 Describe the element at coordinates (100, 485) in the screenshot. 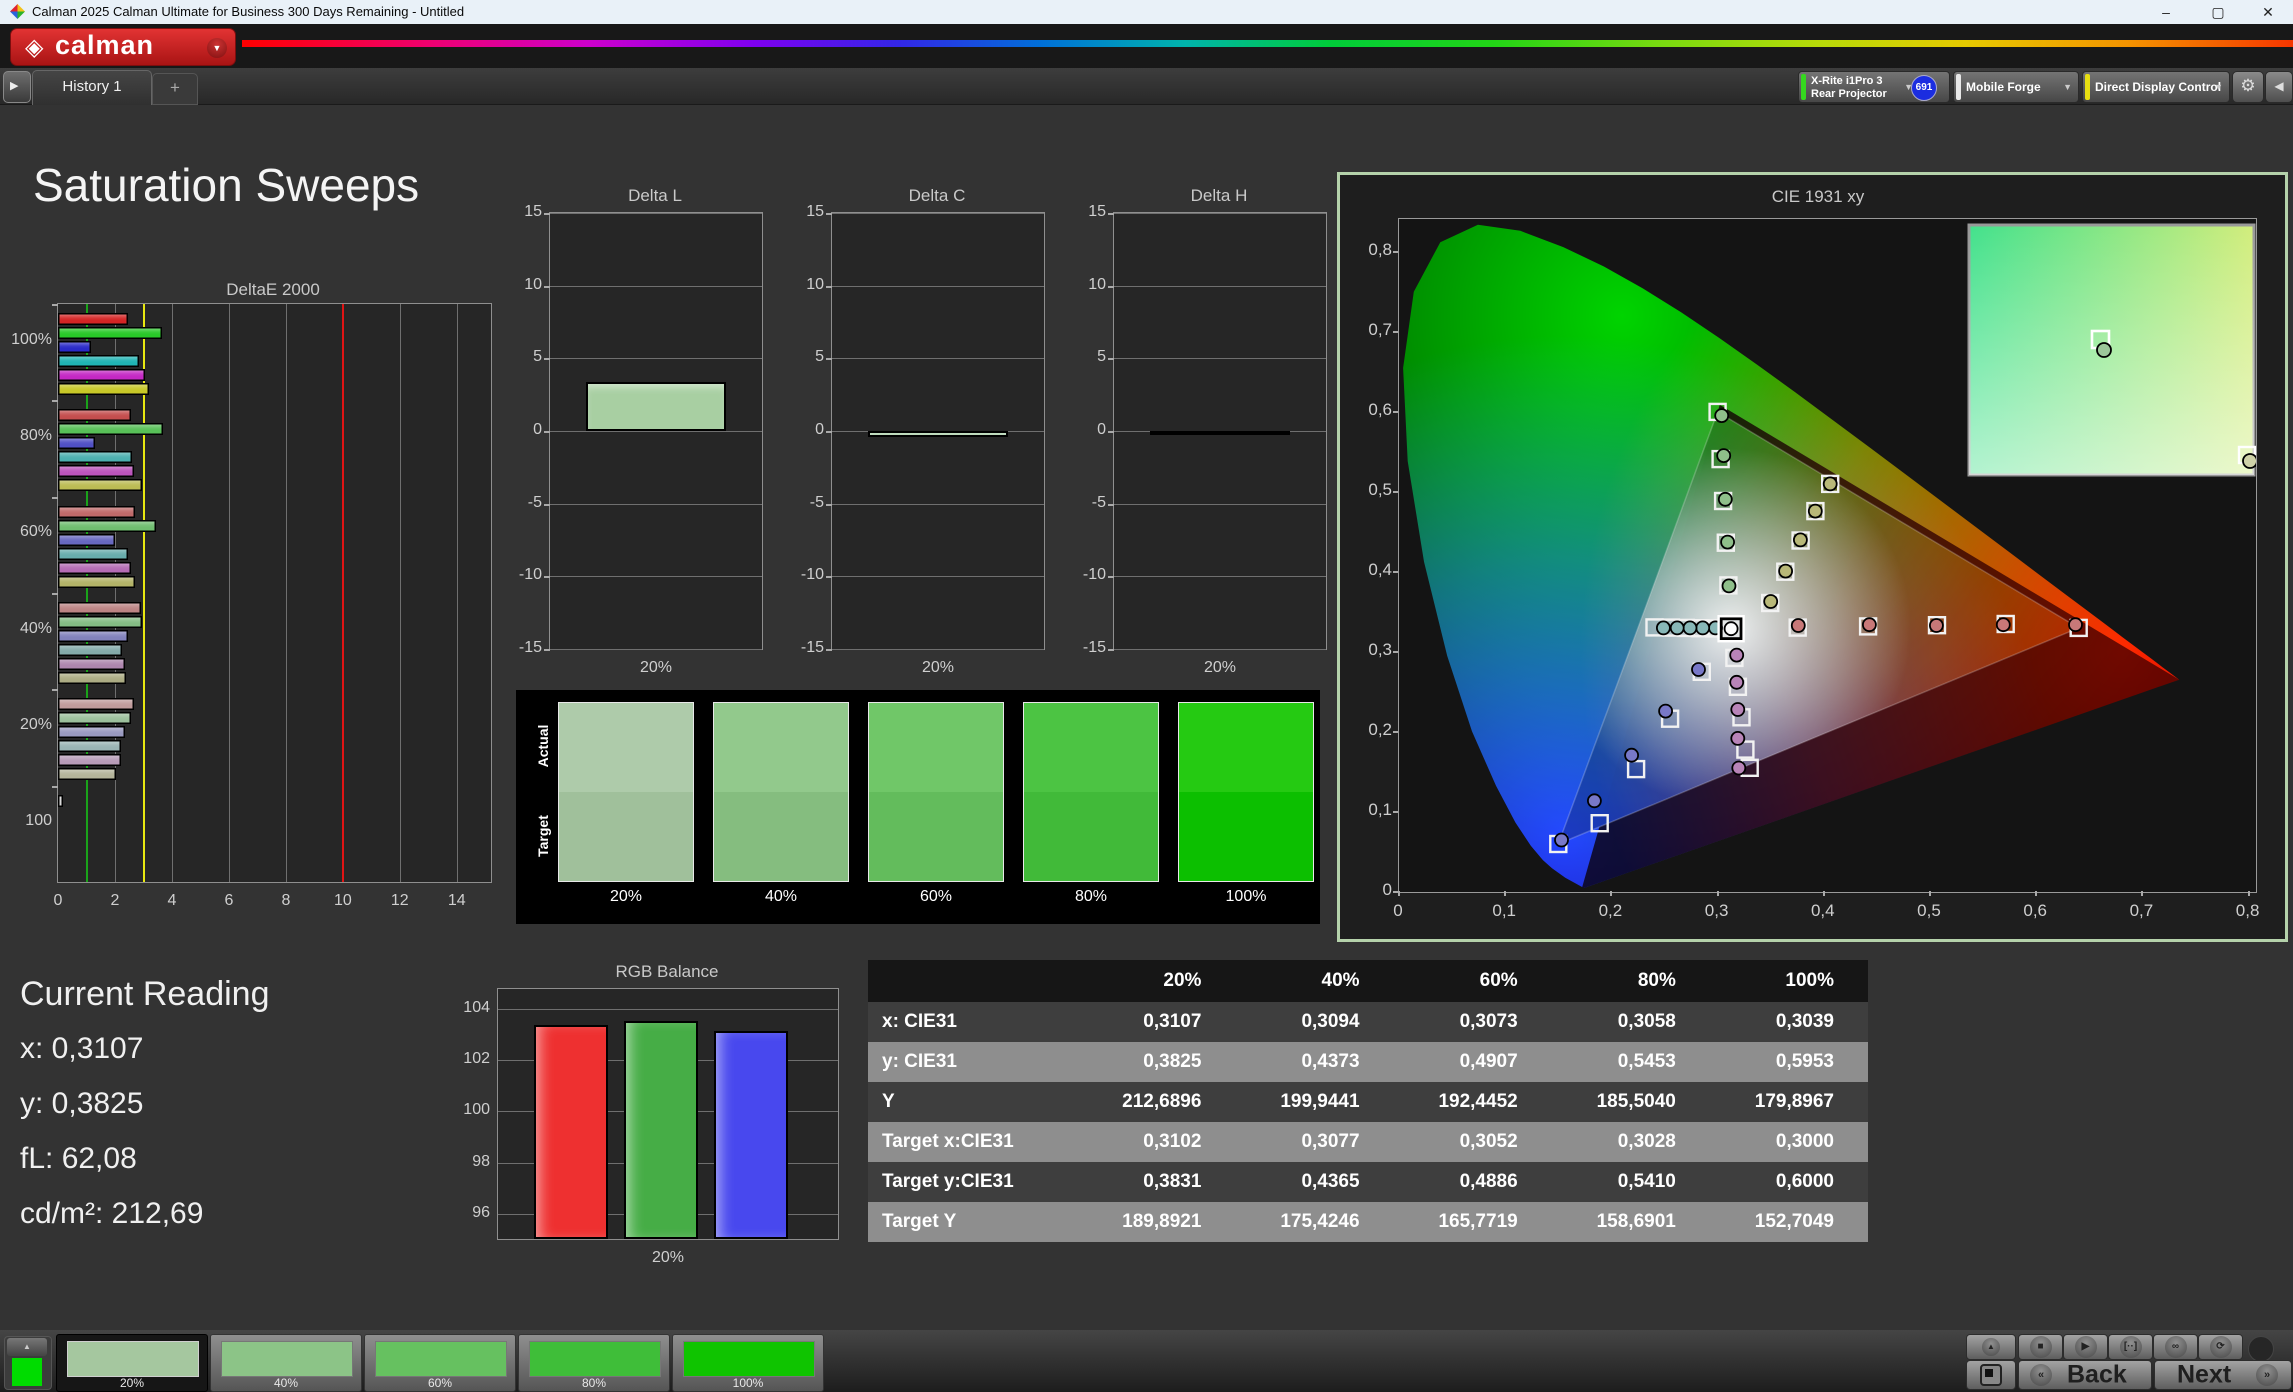

I see `deltae-bar-yellow-80%` at that location.